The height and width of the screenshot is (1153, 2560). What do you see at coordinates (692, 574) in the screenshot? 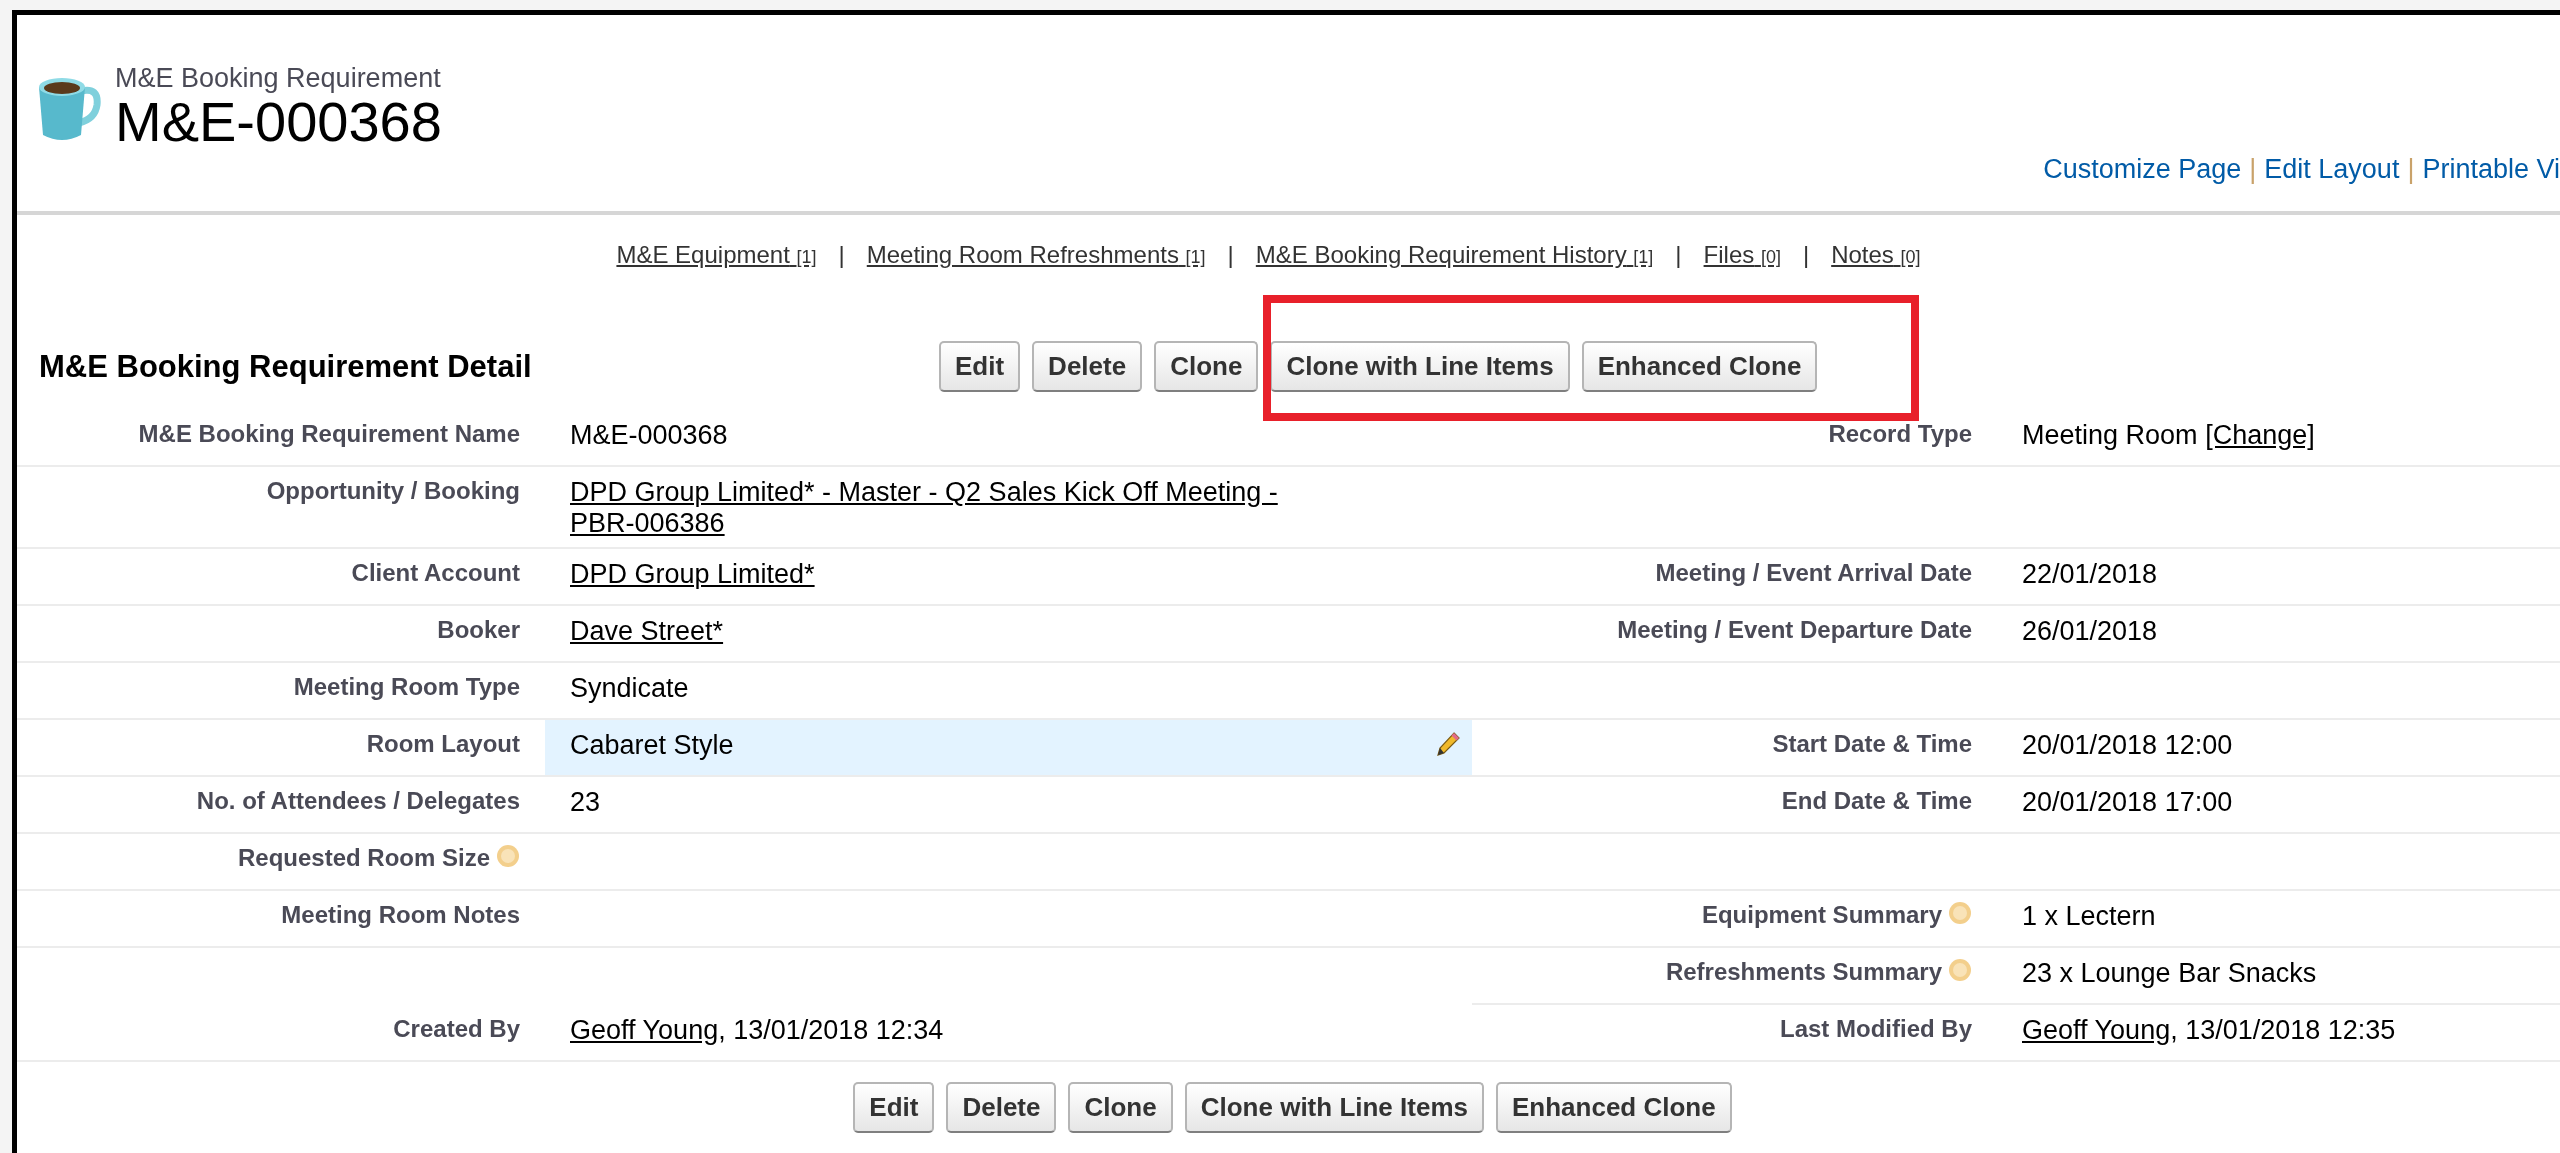
I see `record-link: DPD Group Limited*` at bounding box center [692, 574].